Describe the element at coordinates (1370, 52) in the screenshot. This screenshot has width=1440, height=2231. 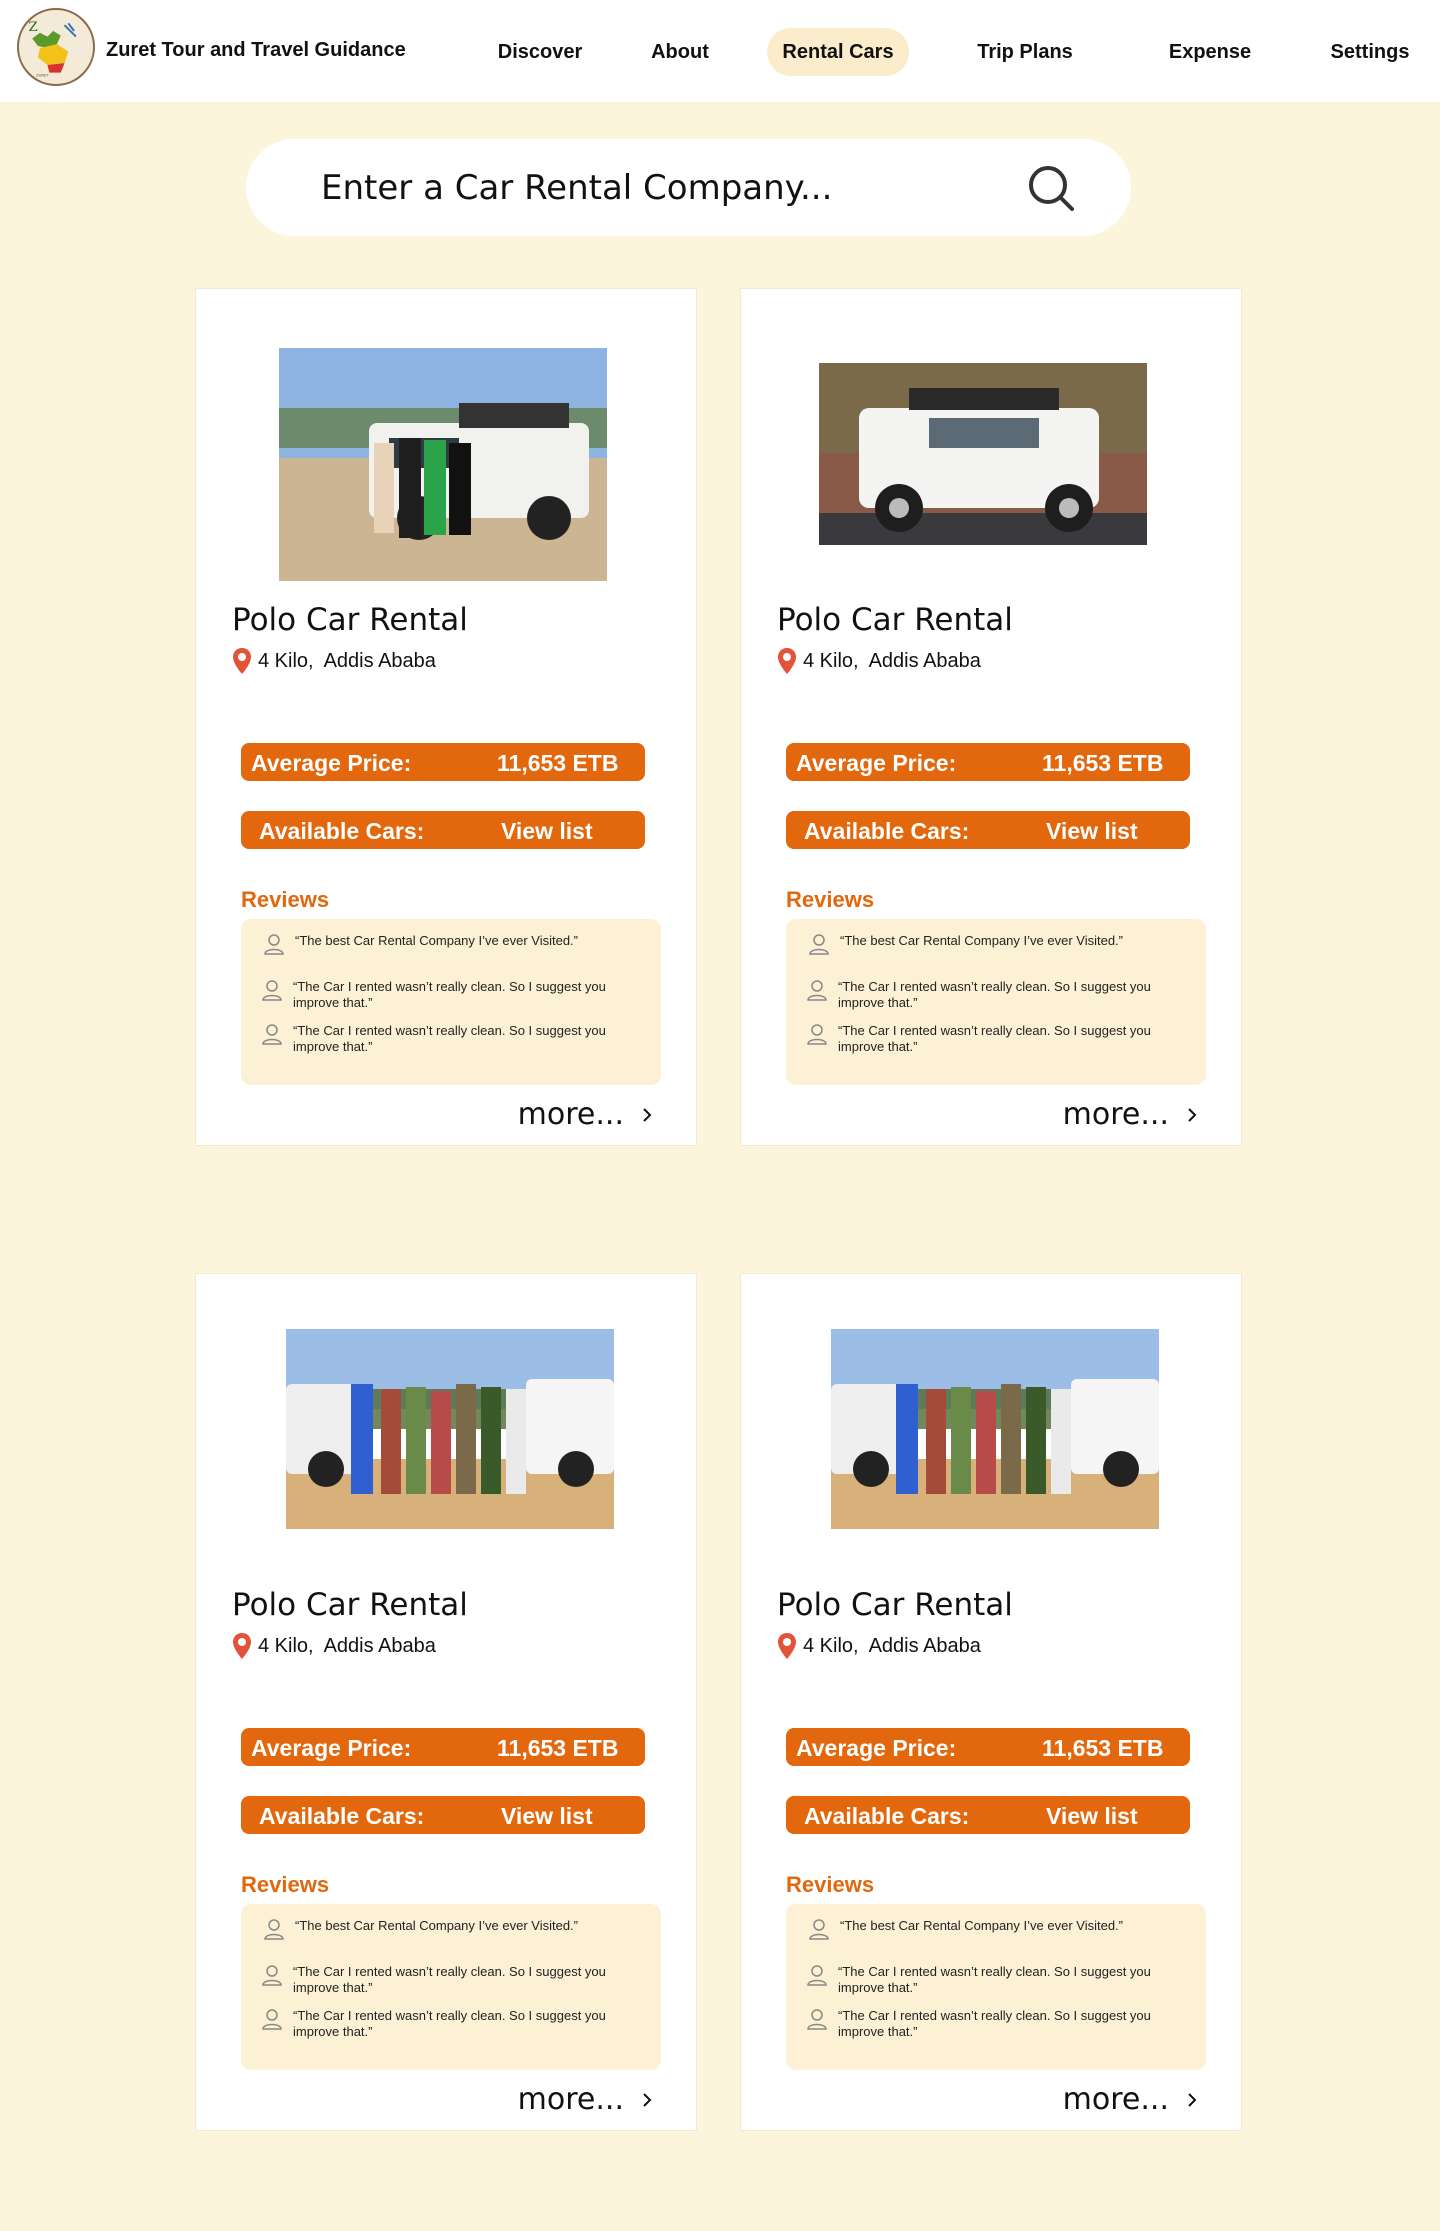
I see `nav-settings: Settings` at that location.